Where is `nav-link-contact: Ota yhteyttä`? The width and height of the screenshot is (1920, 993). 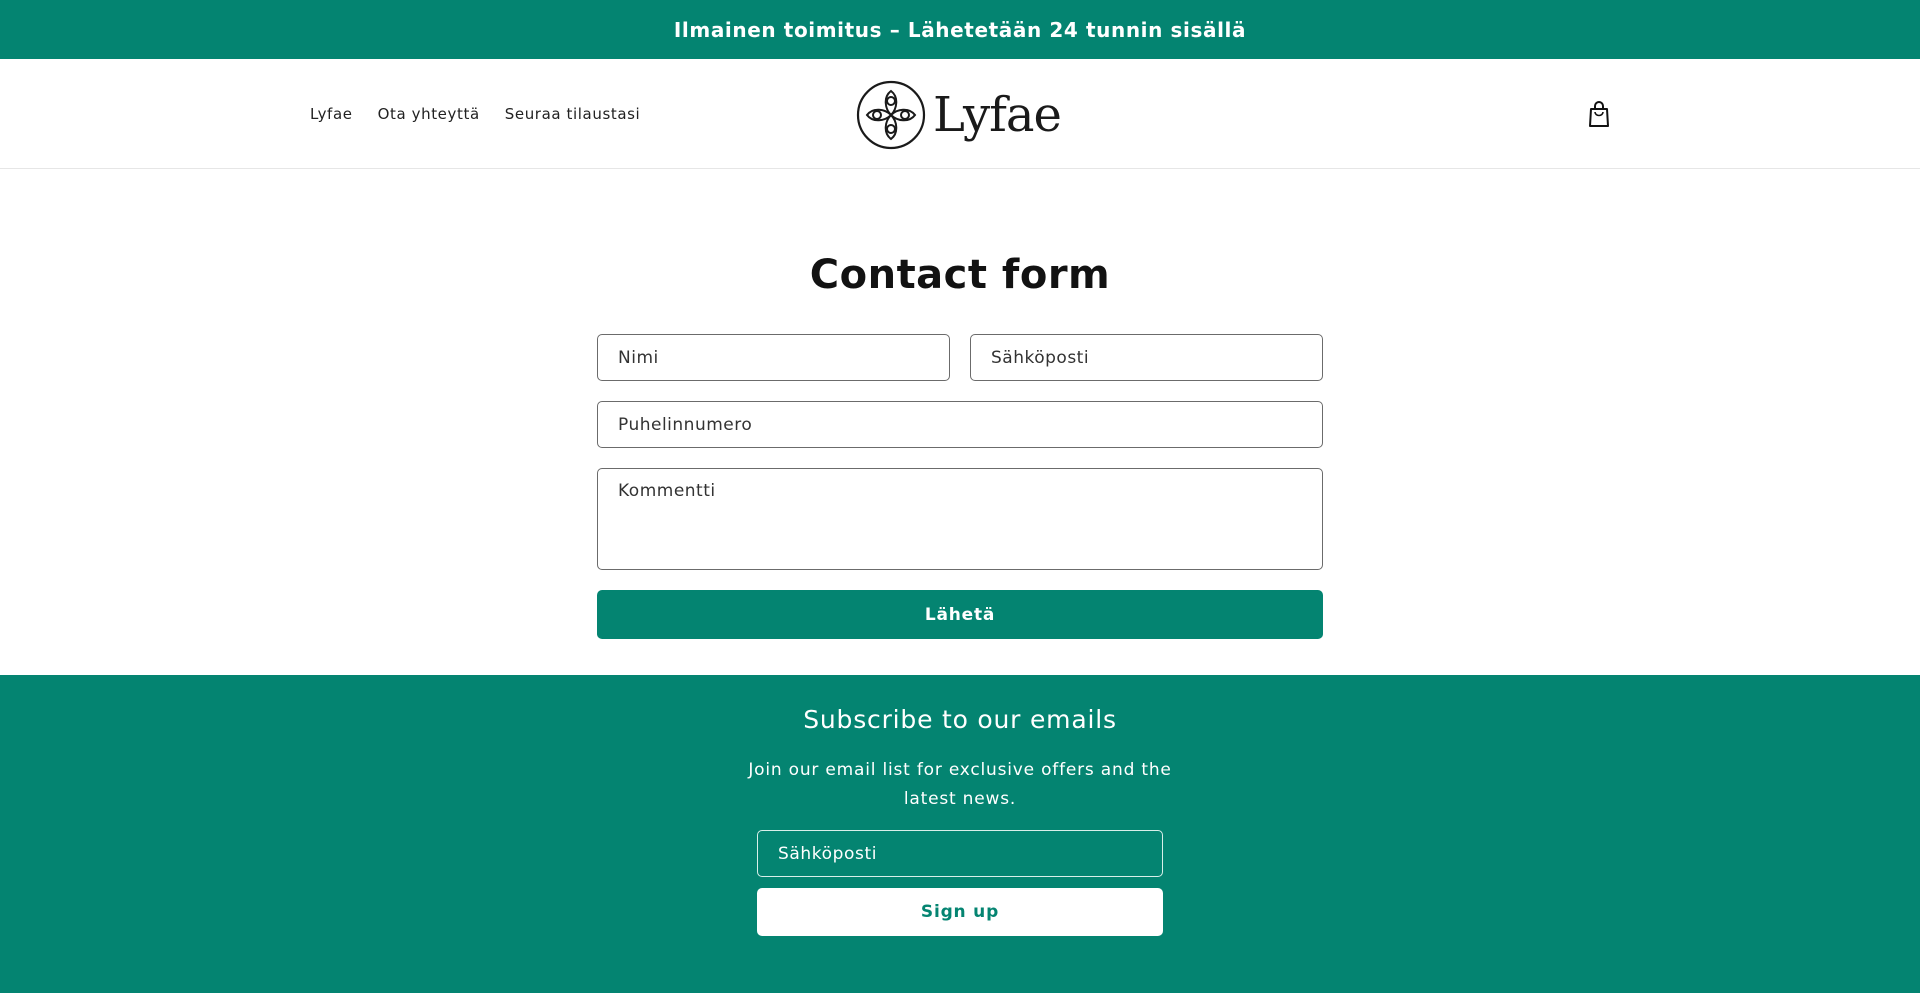
nav-link-contact: Ota yhteyttä is located at coordinates (429, 114).